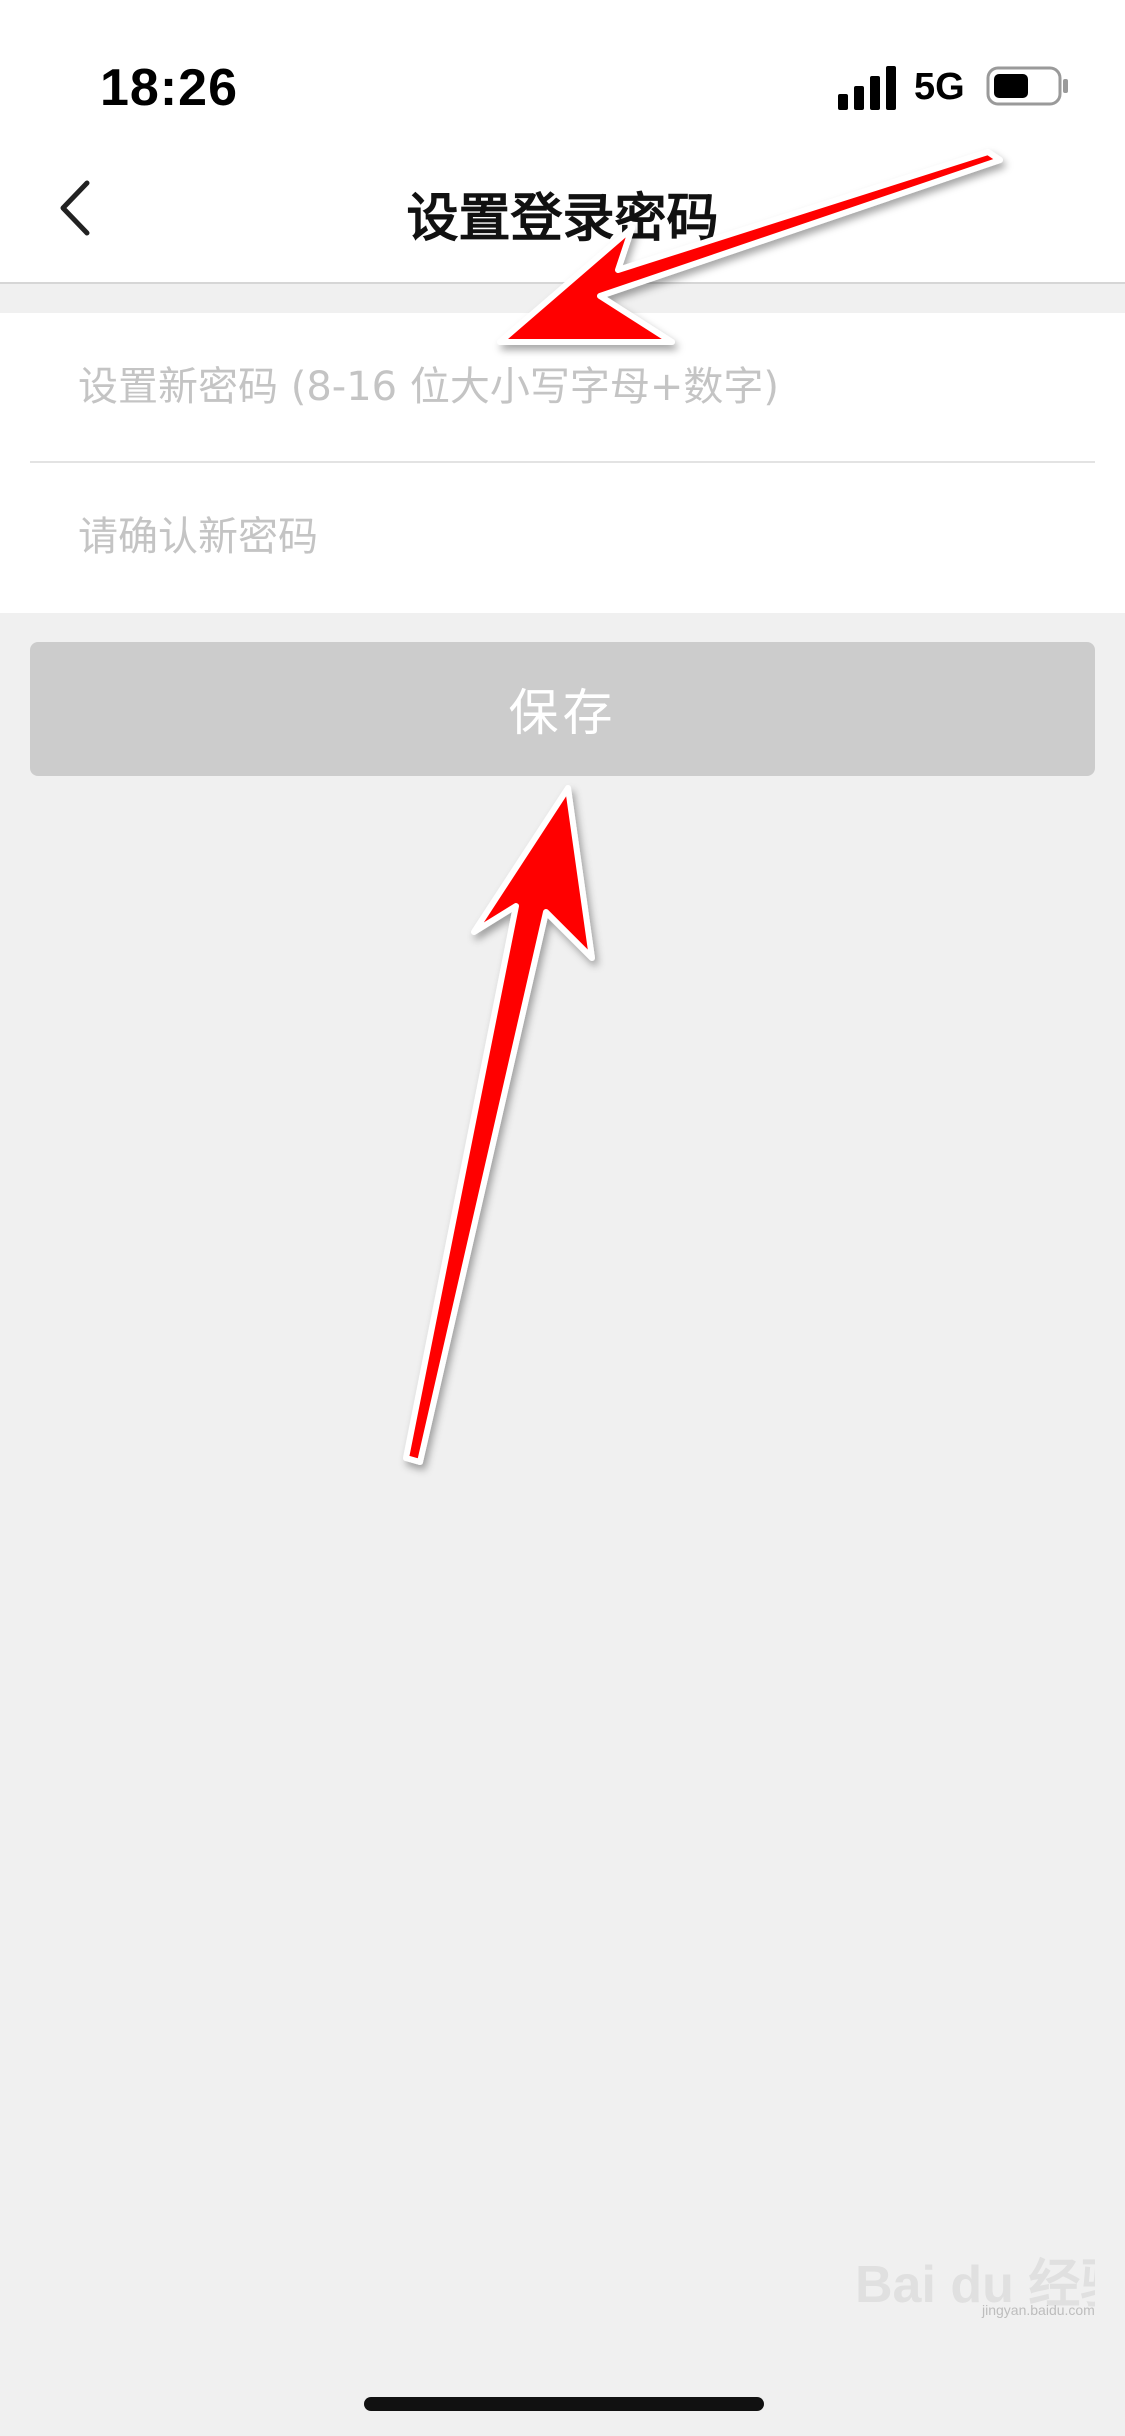 This screenshot has height=2436, width=1125. What do you see at coordinates (939, 87) in the screenshot?
I see `network-type: 5G` at bounding box center [939, 87].